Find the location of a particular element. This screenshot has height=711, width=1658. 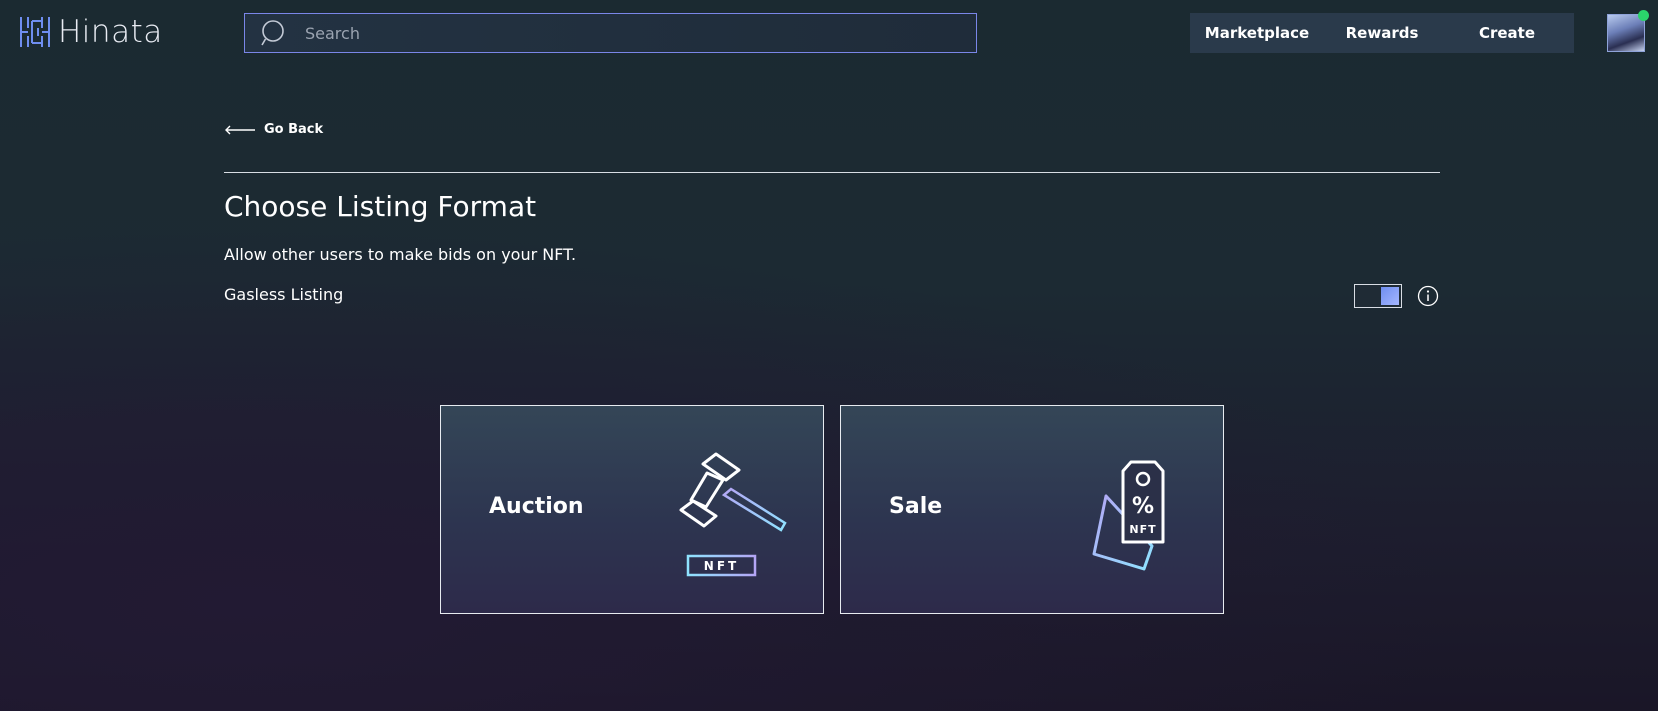

search-bar is located at coordinates (610, 33).